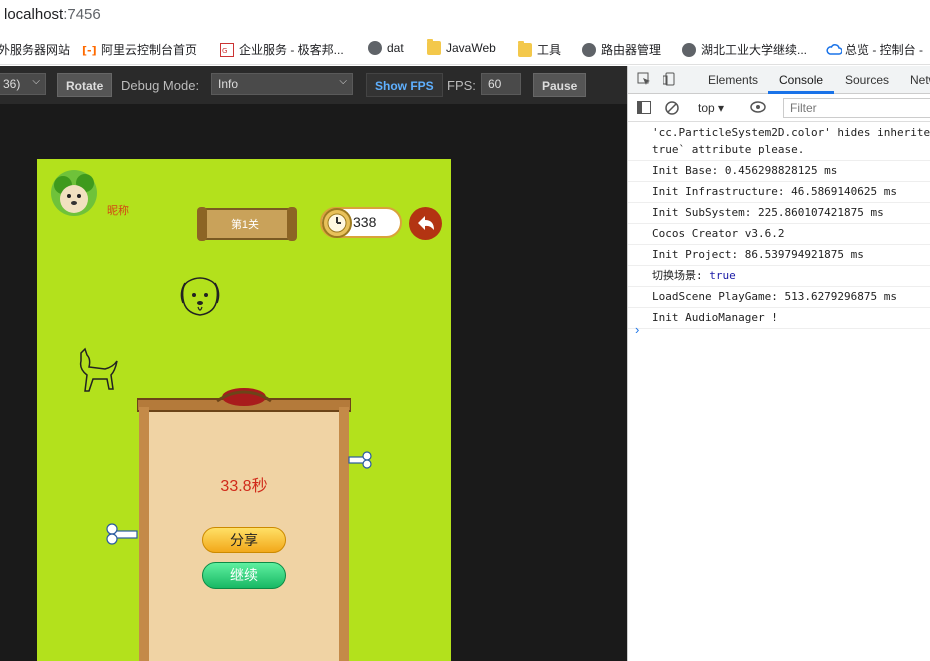 The width and height of the screenshot is (930, 661). I want to click on console-log-text: 切换场景:, so click(681, 275).